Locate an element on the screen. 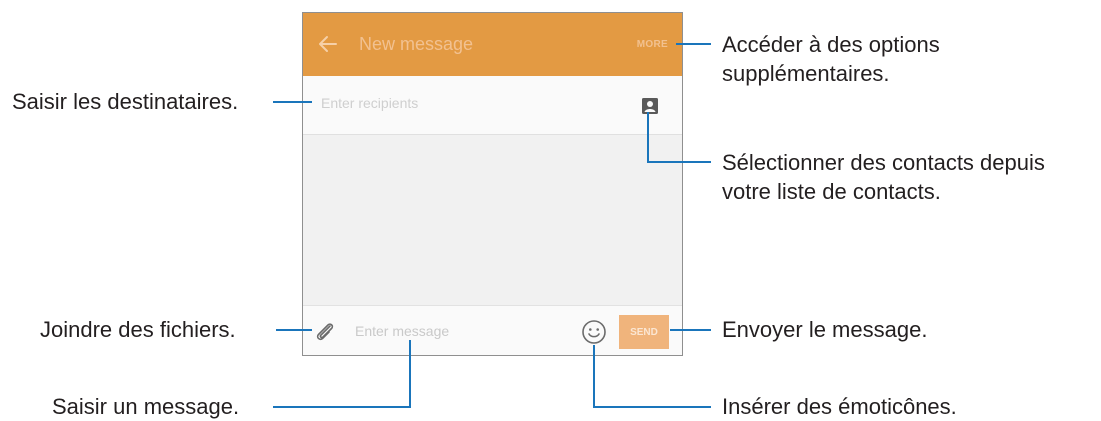  emoticons-callout-line is located at coordinates (652, 376).